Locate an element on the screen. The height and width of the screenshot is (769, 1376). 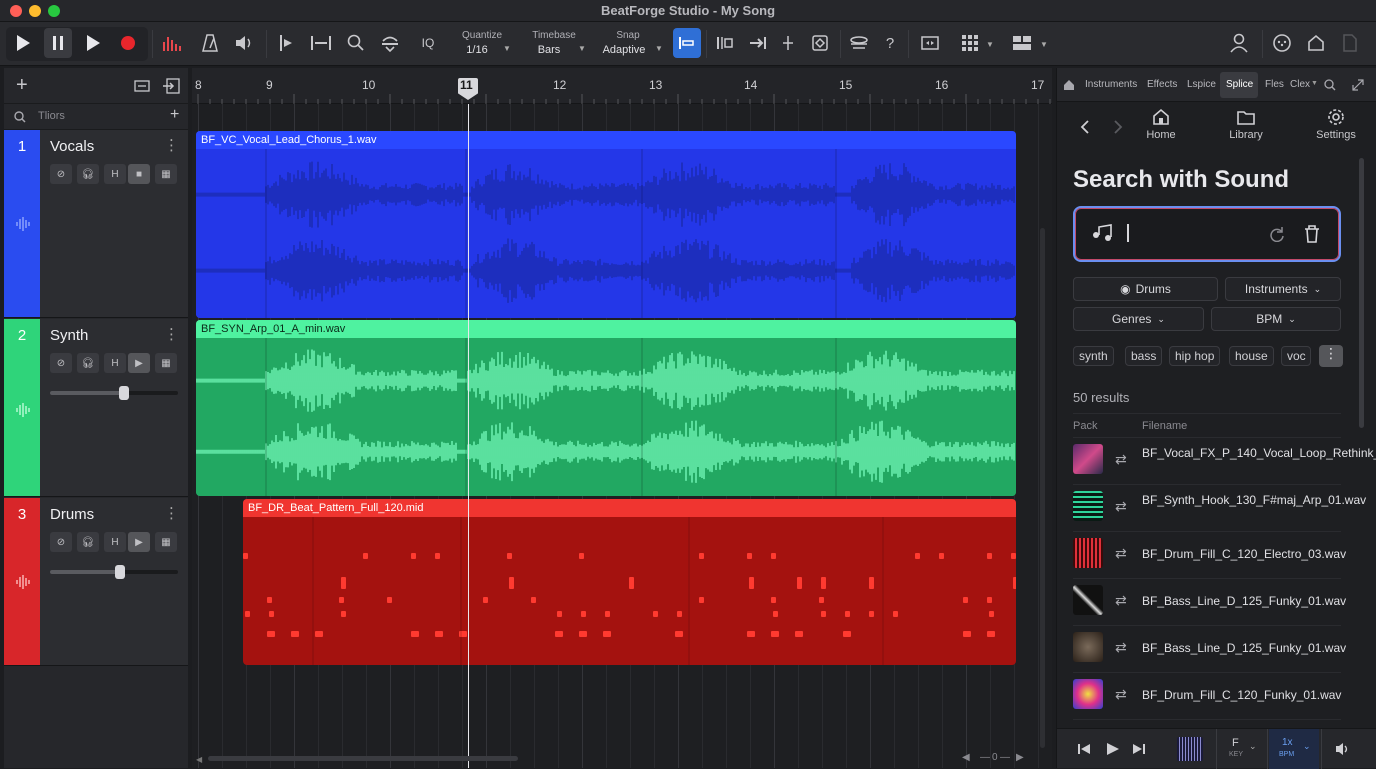
snap-chevron-down-icon: ▼ is located at coordinates (659, 48).